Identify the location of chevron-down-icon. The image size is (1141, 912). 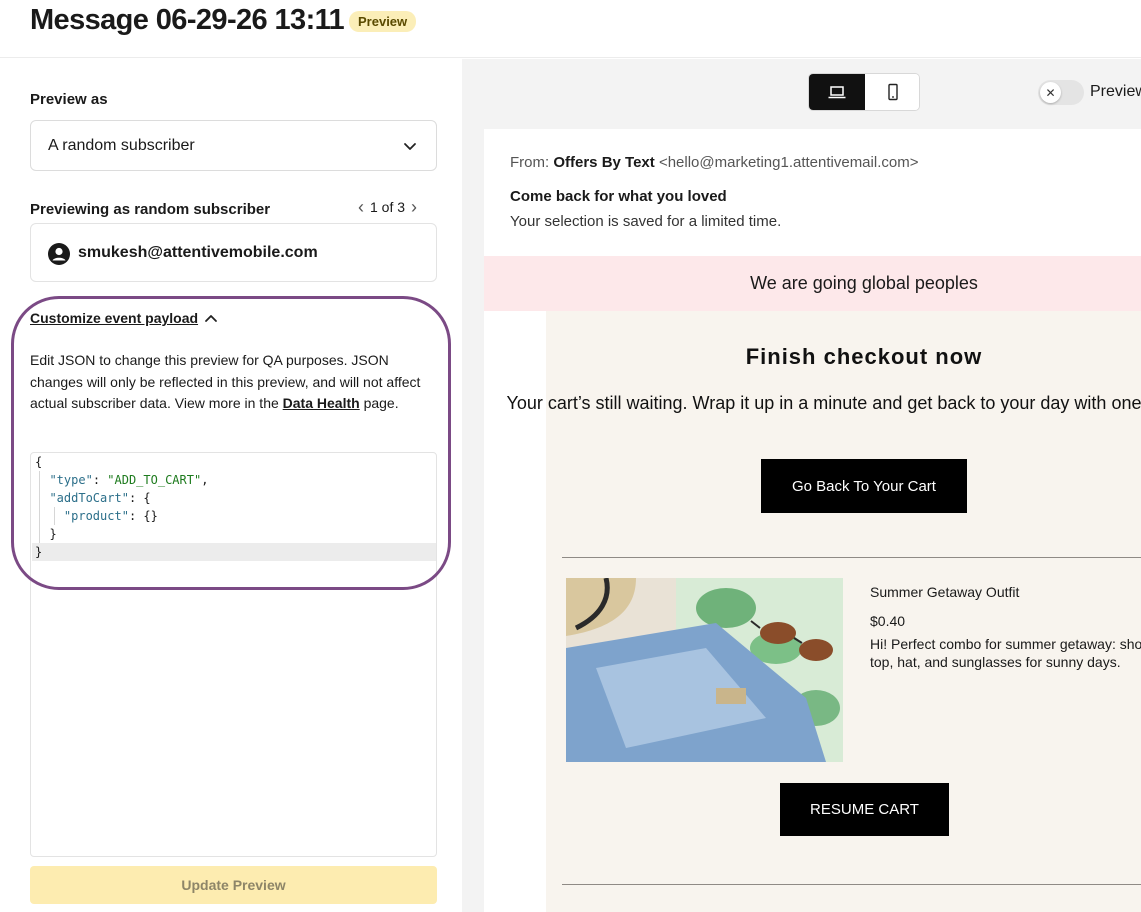
(410, 146).